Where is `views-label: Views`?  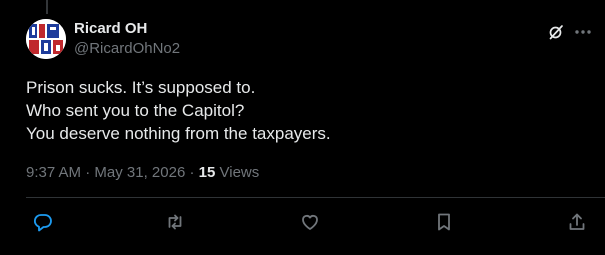
views-label: Views is located at coordinates (239, 172).